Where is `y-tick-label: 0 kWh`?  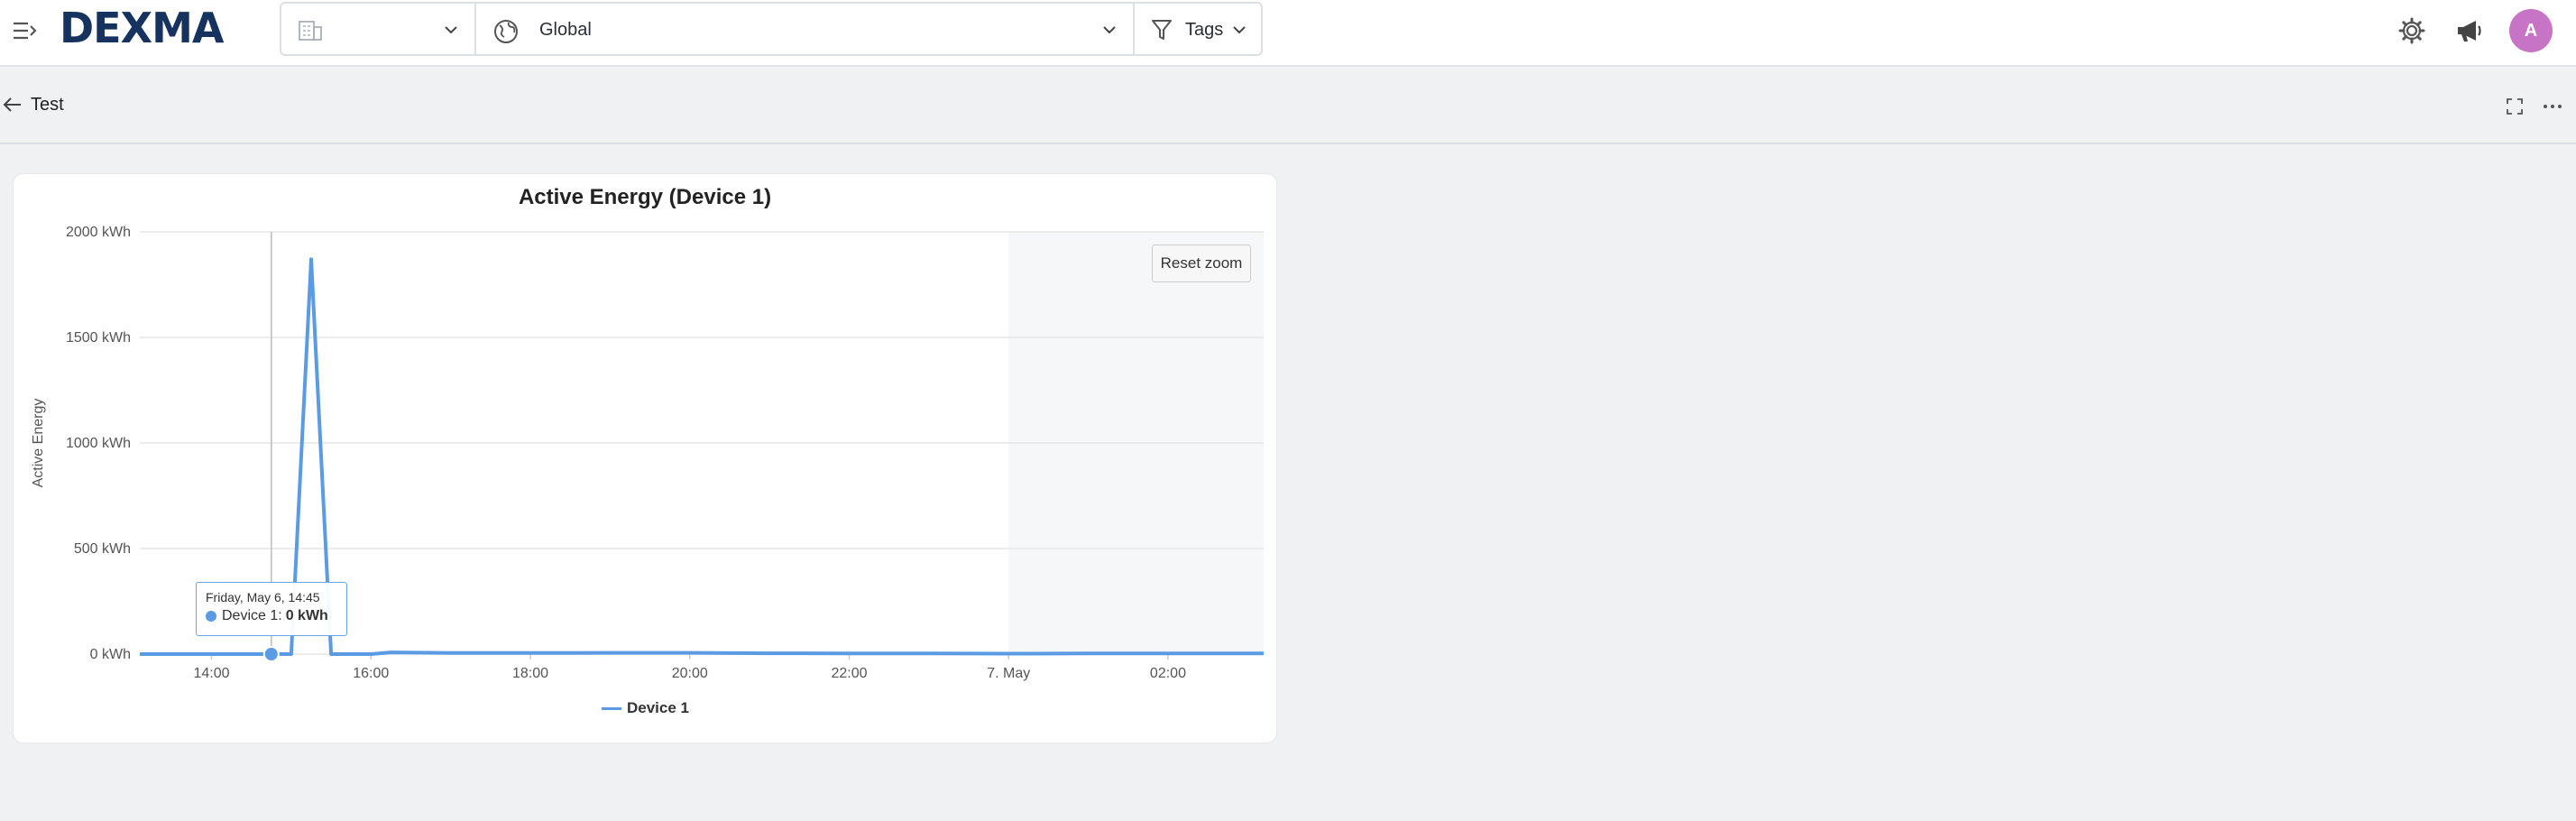
y-tick-label: 0 kWh is located at coordinates (110, 654).